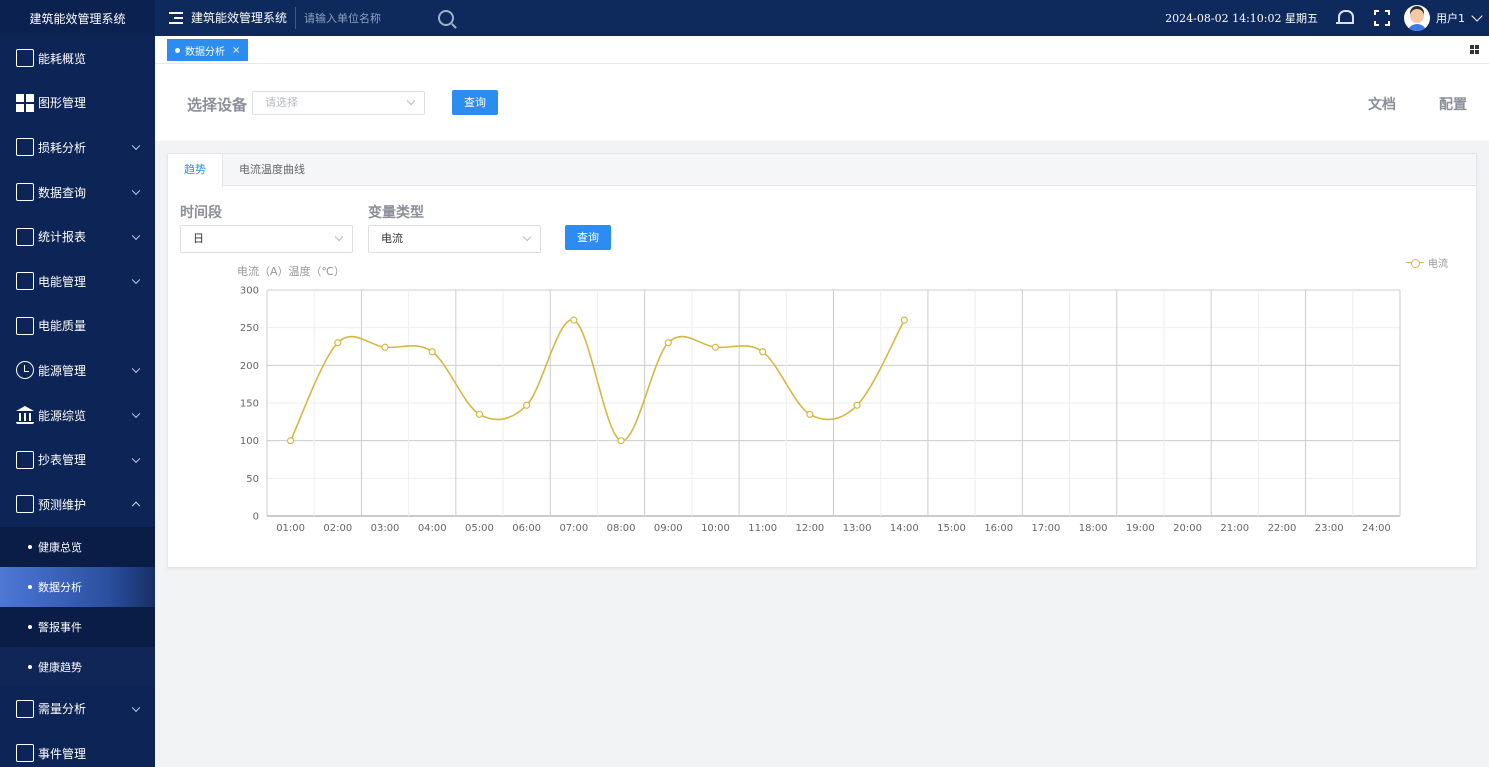 Image resolution: width=1489 pixels, height=767 pixels. I want to click on y-tick-label: 200, so click(249, 366).